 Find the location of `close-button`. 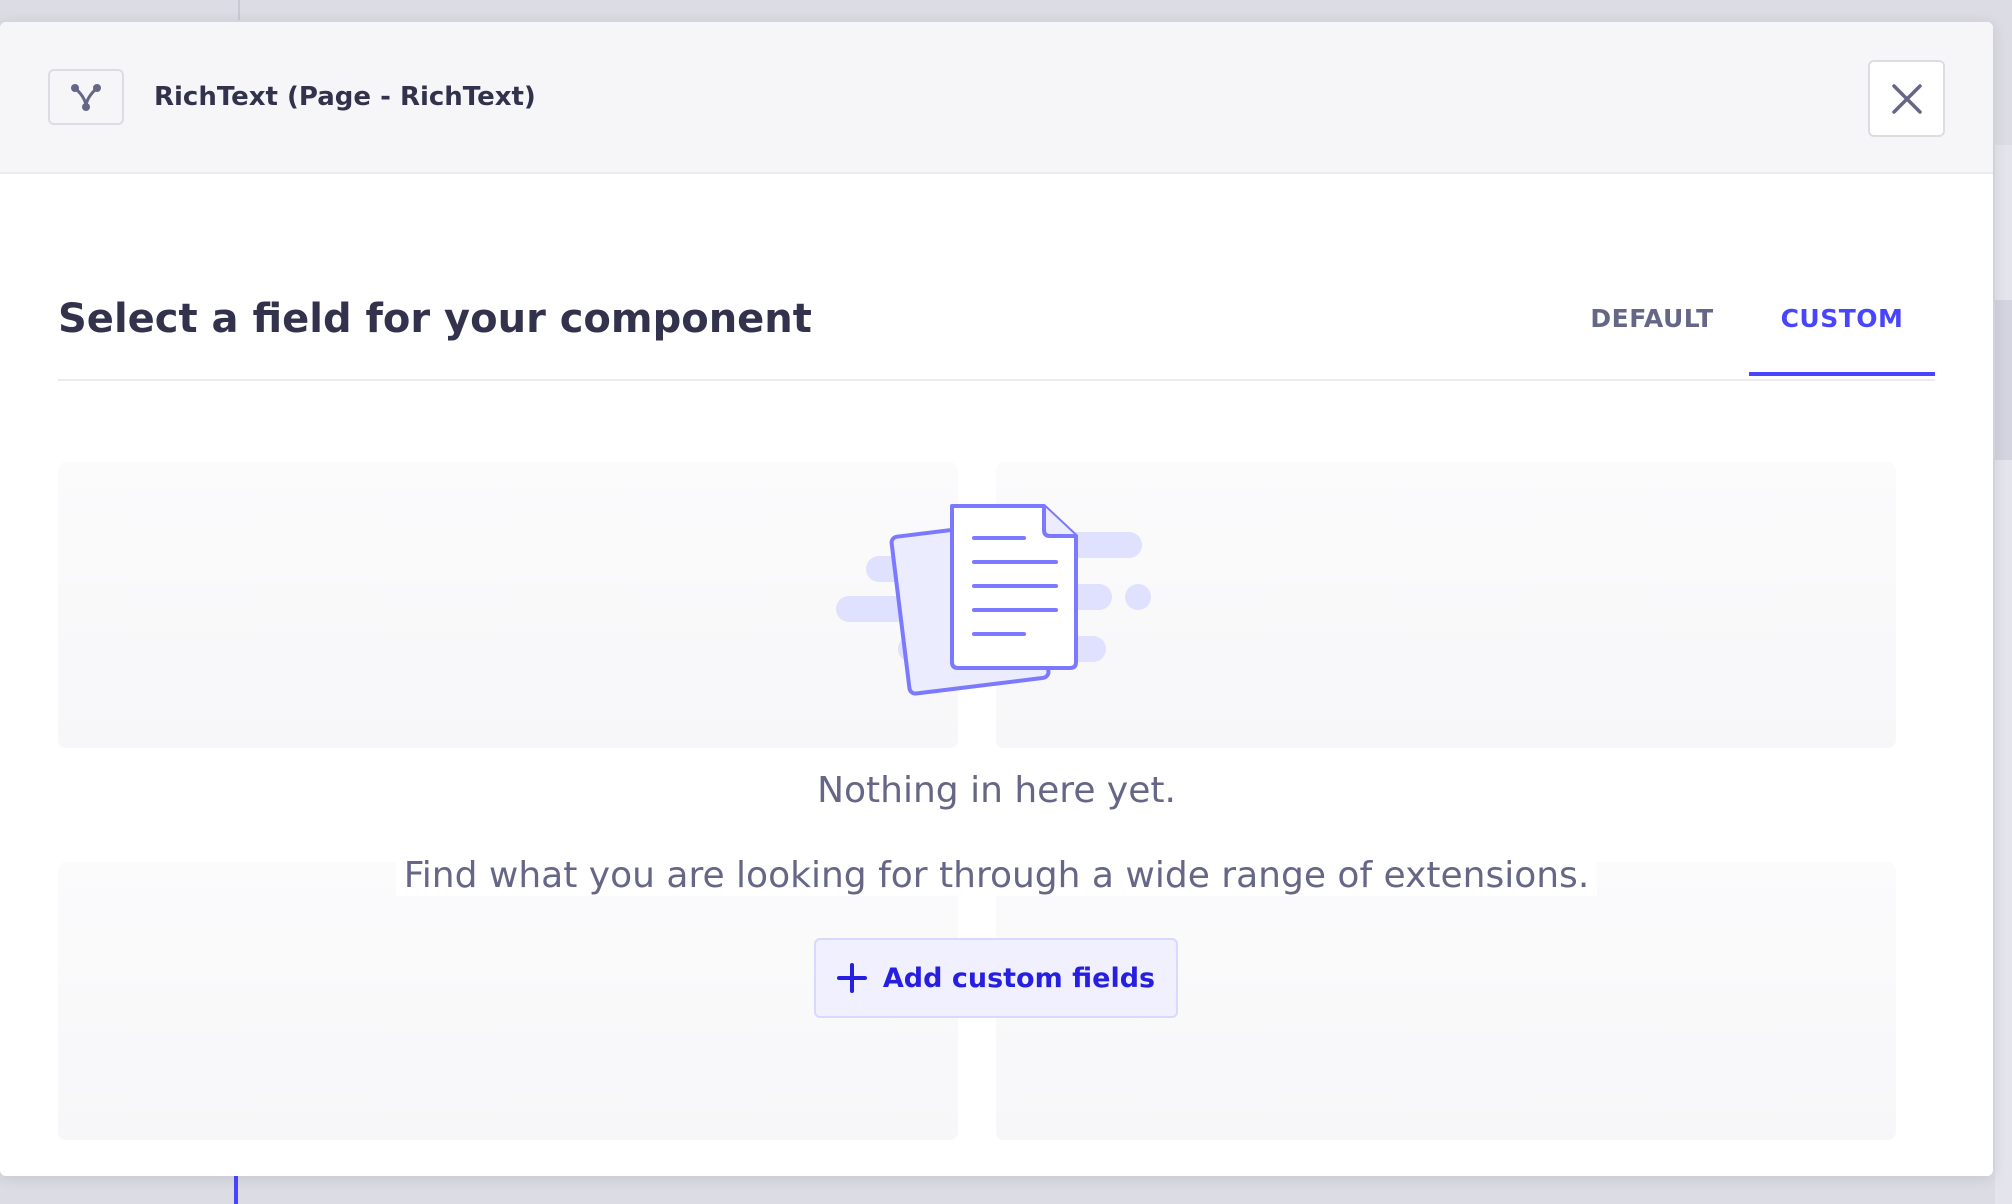

close-button is located at coordinates (1906, 98).